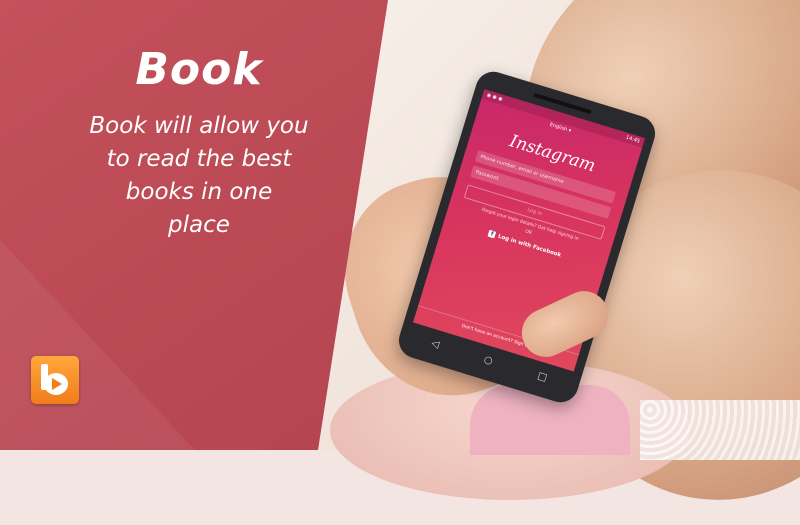 The image size is (800, 525). I want to click on home-icon: ○, so click(489, 360).